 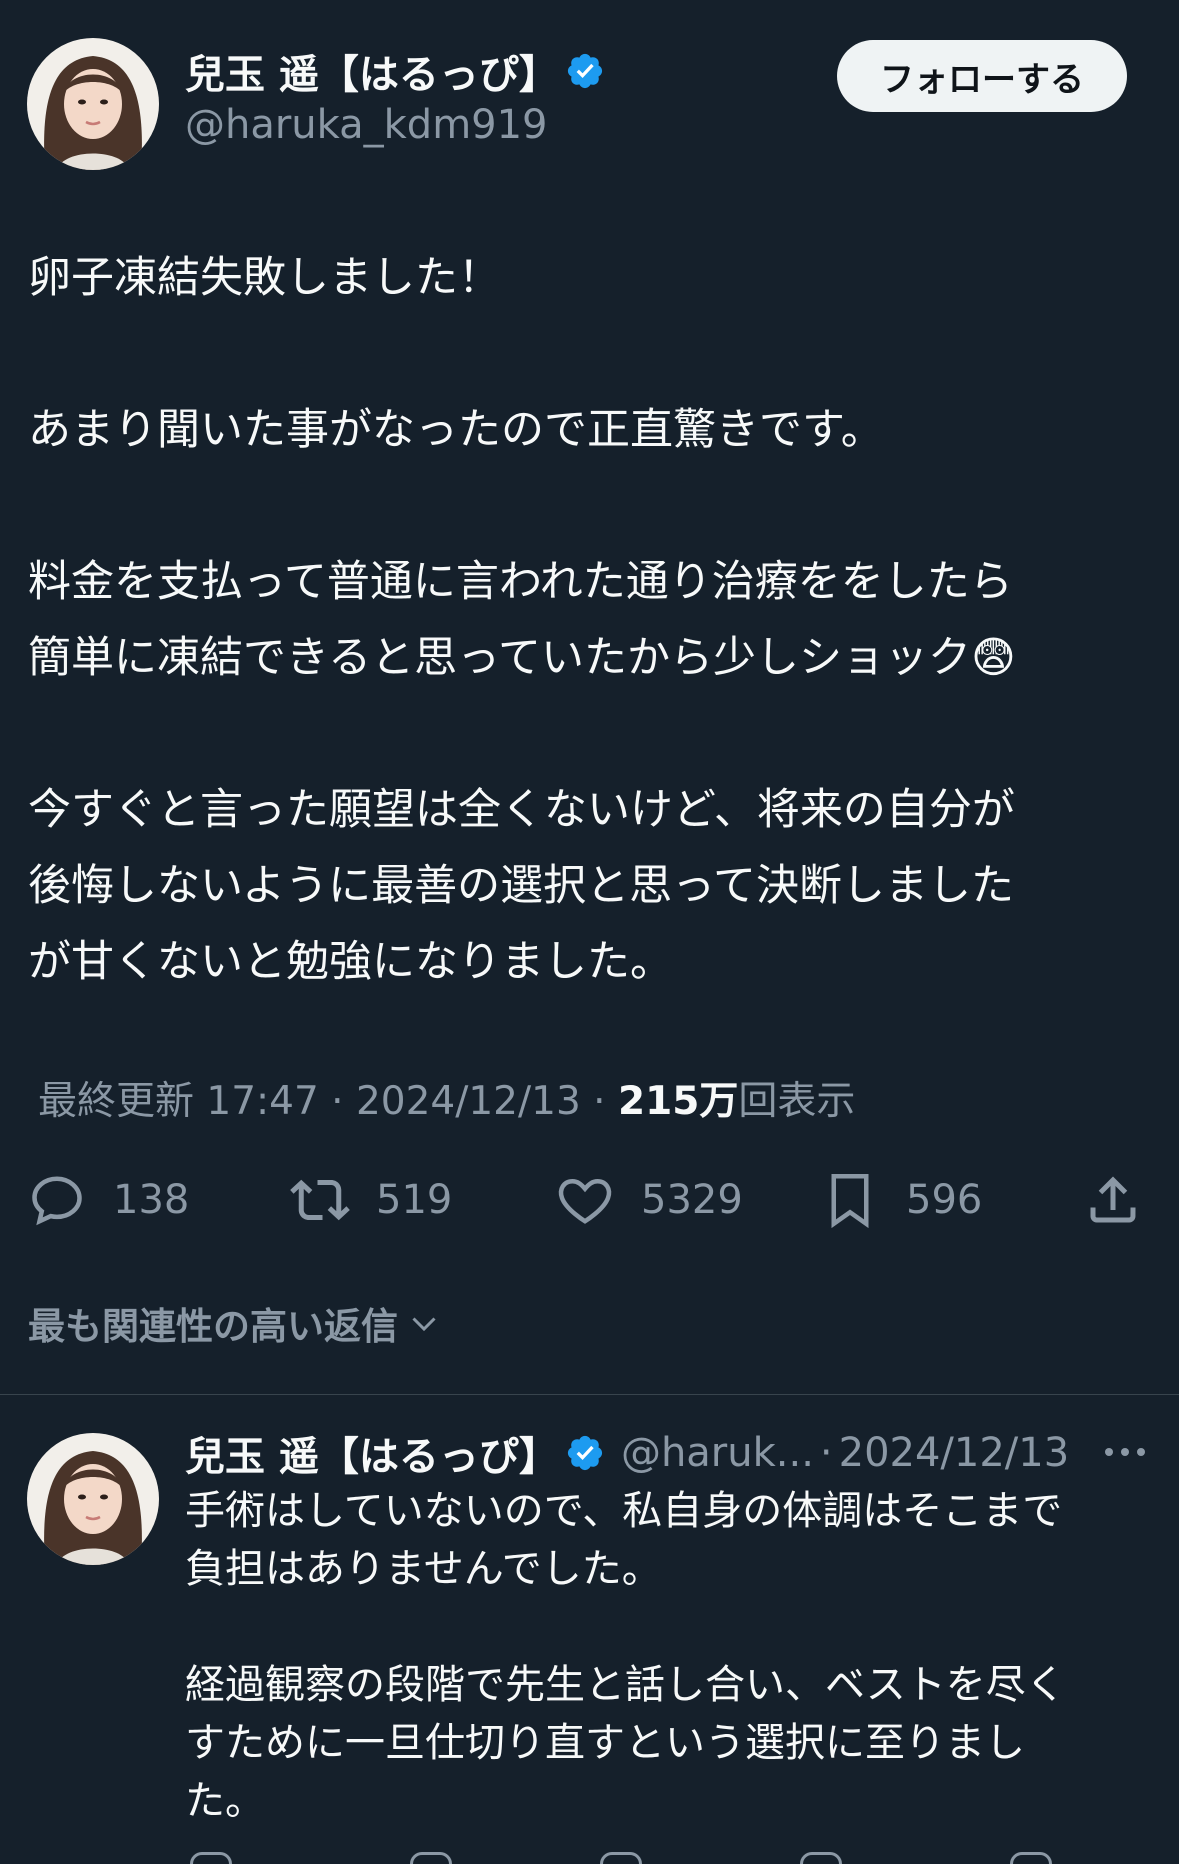 I want to click on author-name-row: 兒玉 遥【はるっぴ】, so click(x=395, y=71).